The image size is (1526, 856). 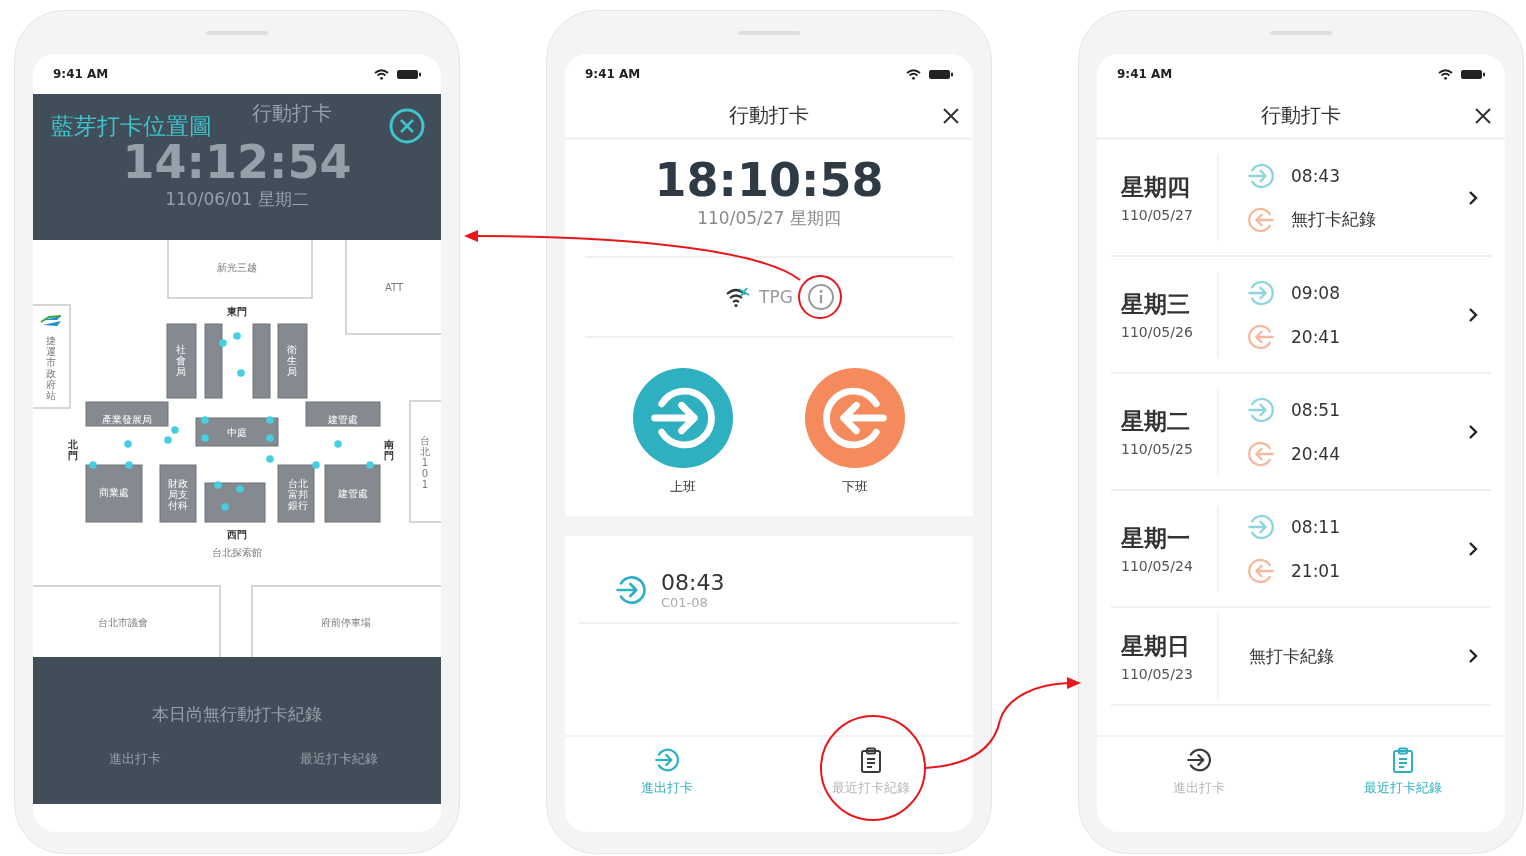 I want to click on punch-label: 下班, so click(x=855, y=486).